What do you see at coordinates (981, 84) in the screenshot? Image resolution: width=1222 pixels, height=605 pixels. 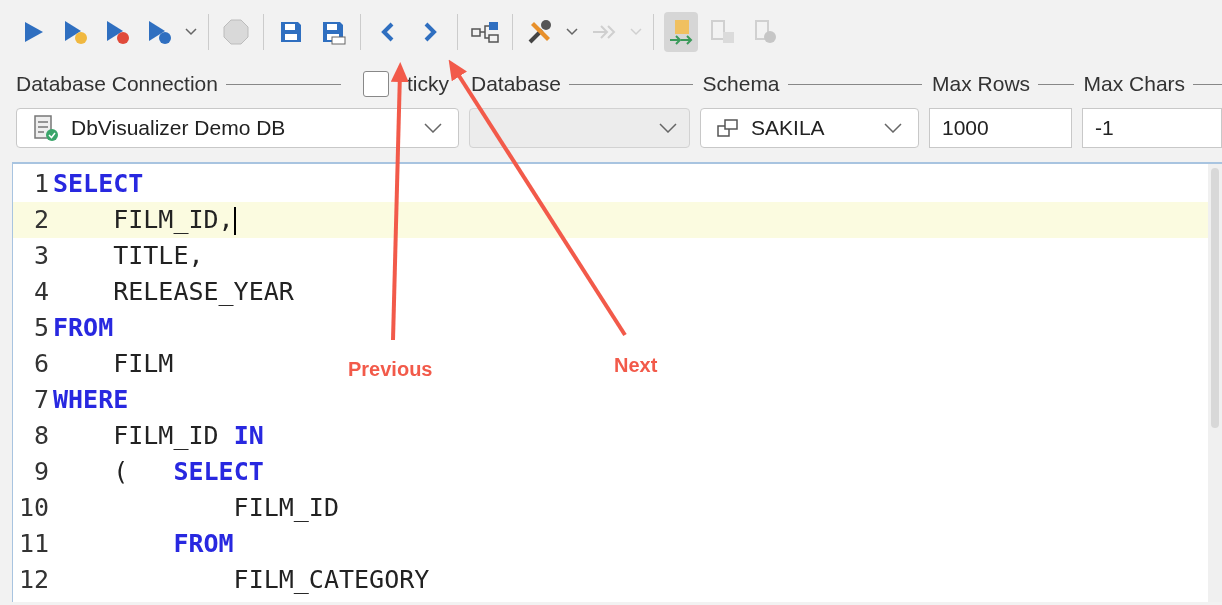 I see `field-label: Max Rows` at bounding box center [981, 84].